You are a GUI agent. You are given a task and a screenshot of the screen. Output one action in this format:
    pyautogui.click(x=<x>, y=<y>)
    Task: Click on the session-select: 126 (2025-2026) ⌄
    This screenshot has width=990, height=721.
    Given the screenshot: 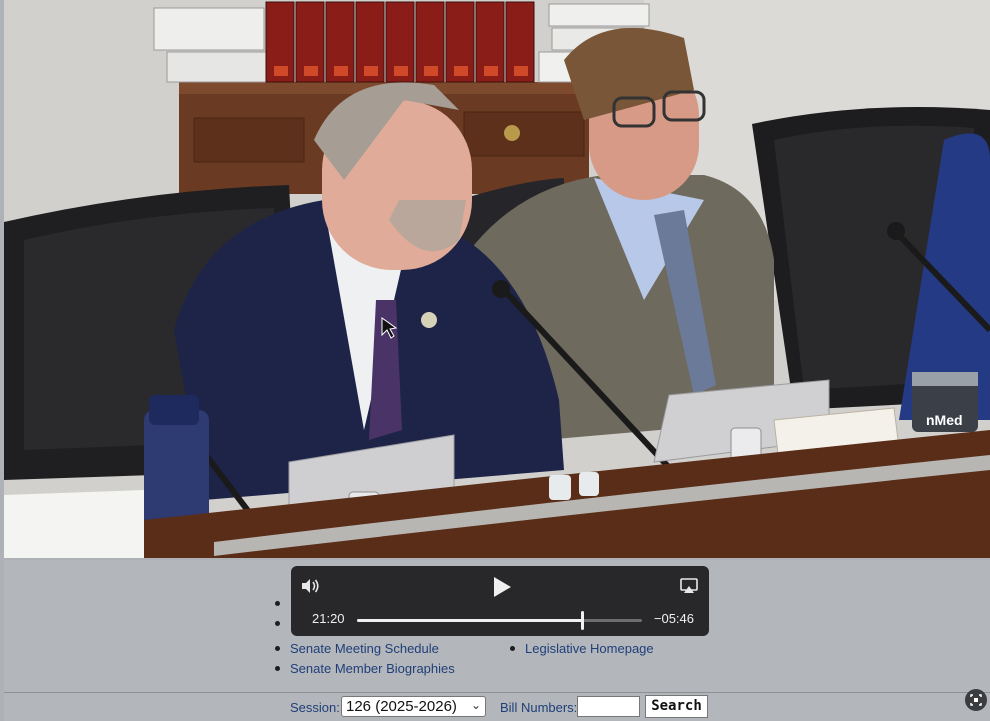 What is the action you would take?
    pyautogui.click(x=413, y=706)
    